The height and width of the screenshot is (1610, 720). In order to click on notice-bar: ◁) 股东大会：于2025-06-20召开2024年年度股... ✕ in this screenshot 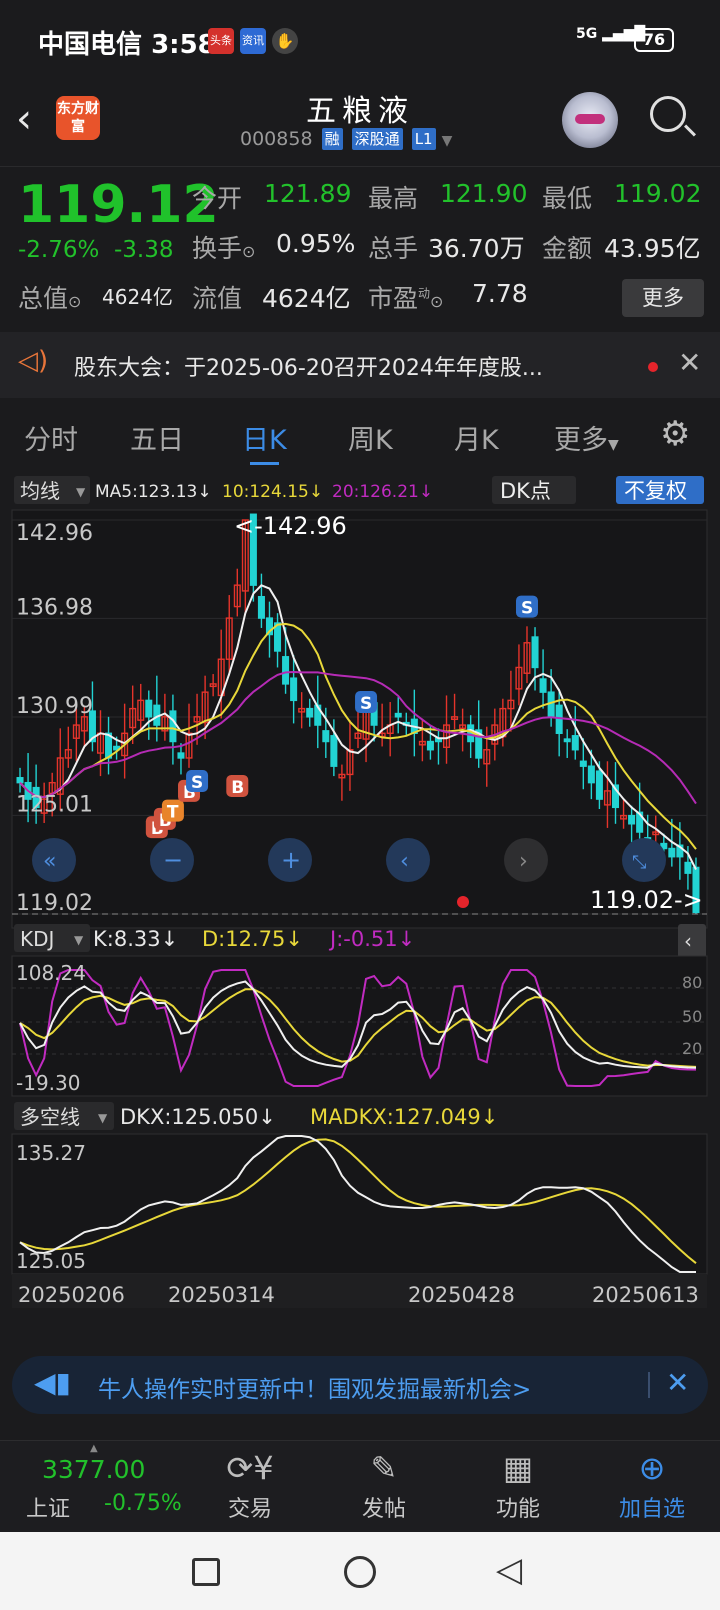, I will do `click(360, 365)`.